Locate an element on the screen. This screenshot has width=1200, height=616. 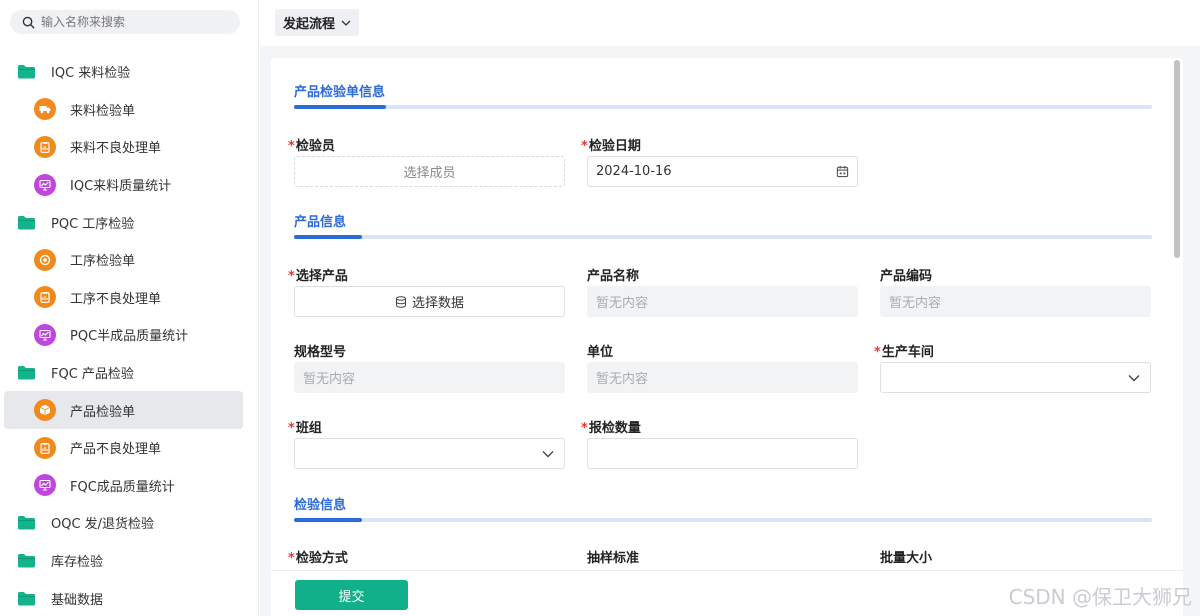
watermark: CSDN @保卫大狮兄 is located at coordinates (1100, 597).